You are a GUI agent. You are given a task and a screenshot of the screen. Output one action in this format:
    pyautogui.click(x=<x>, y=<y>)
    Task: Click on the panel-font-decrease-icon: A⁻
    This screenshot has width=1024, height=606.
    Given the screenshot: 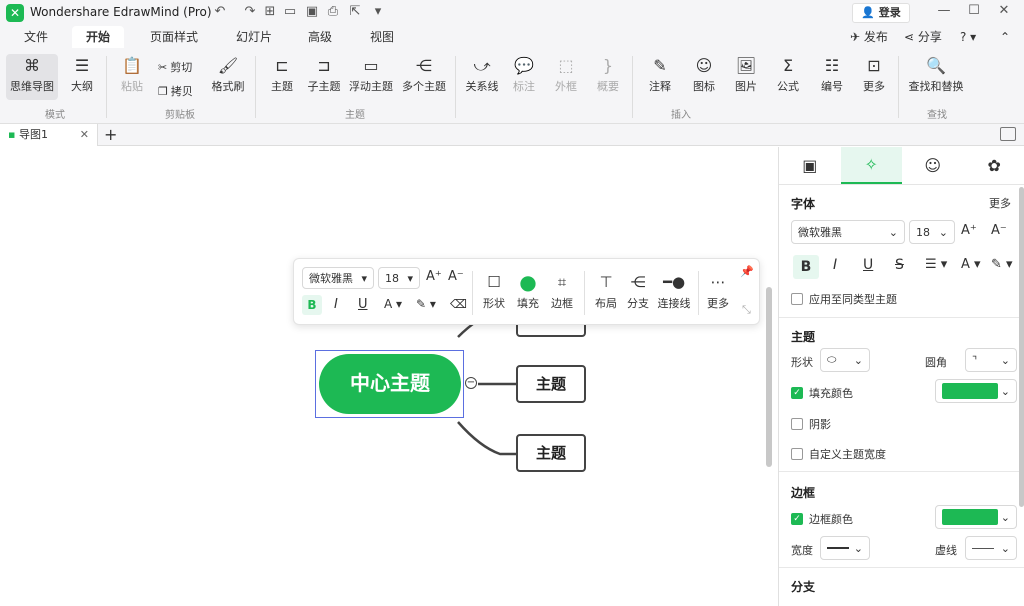 What is the action you would take?
    pyautogui.click(x=999, y=230)
    